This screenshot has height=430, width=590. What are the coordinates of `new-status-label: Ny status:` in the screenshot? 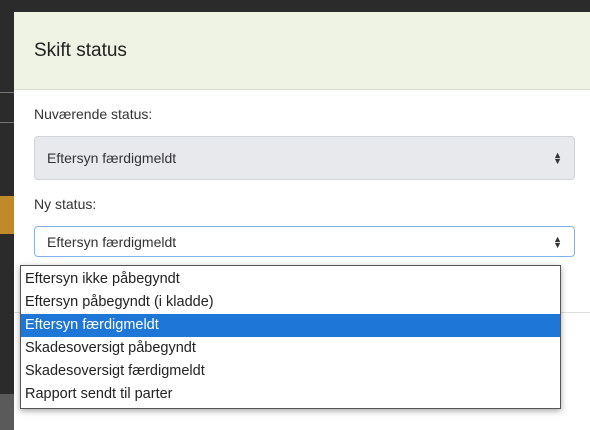 It's located at (65, 204).